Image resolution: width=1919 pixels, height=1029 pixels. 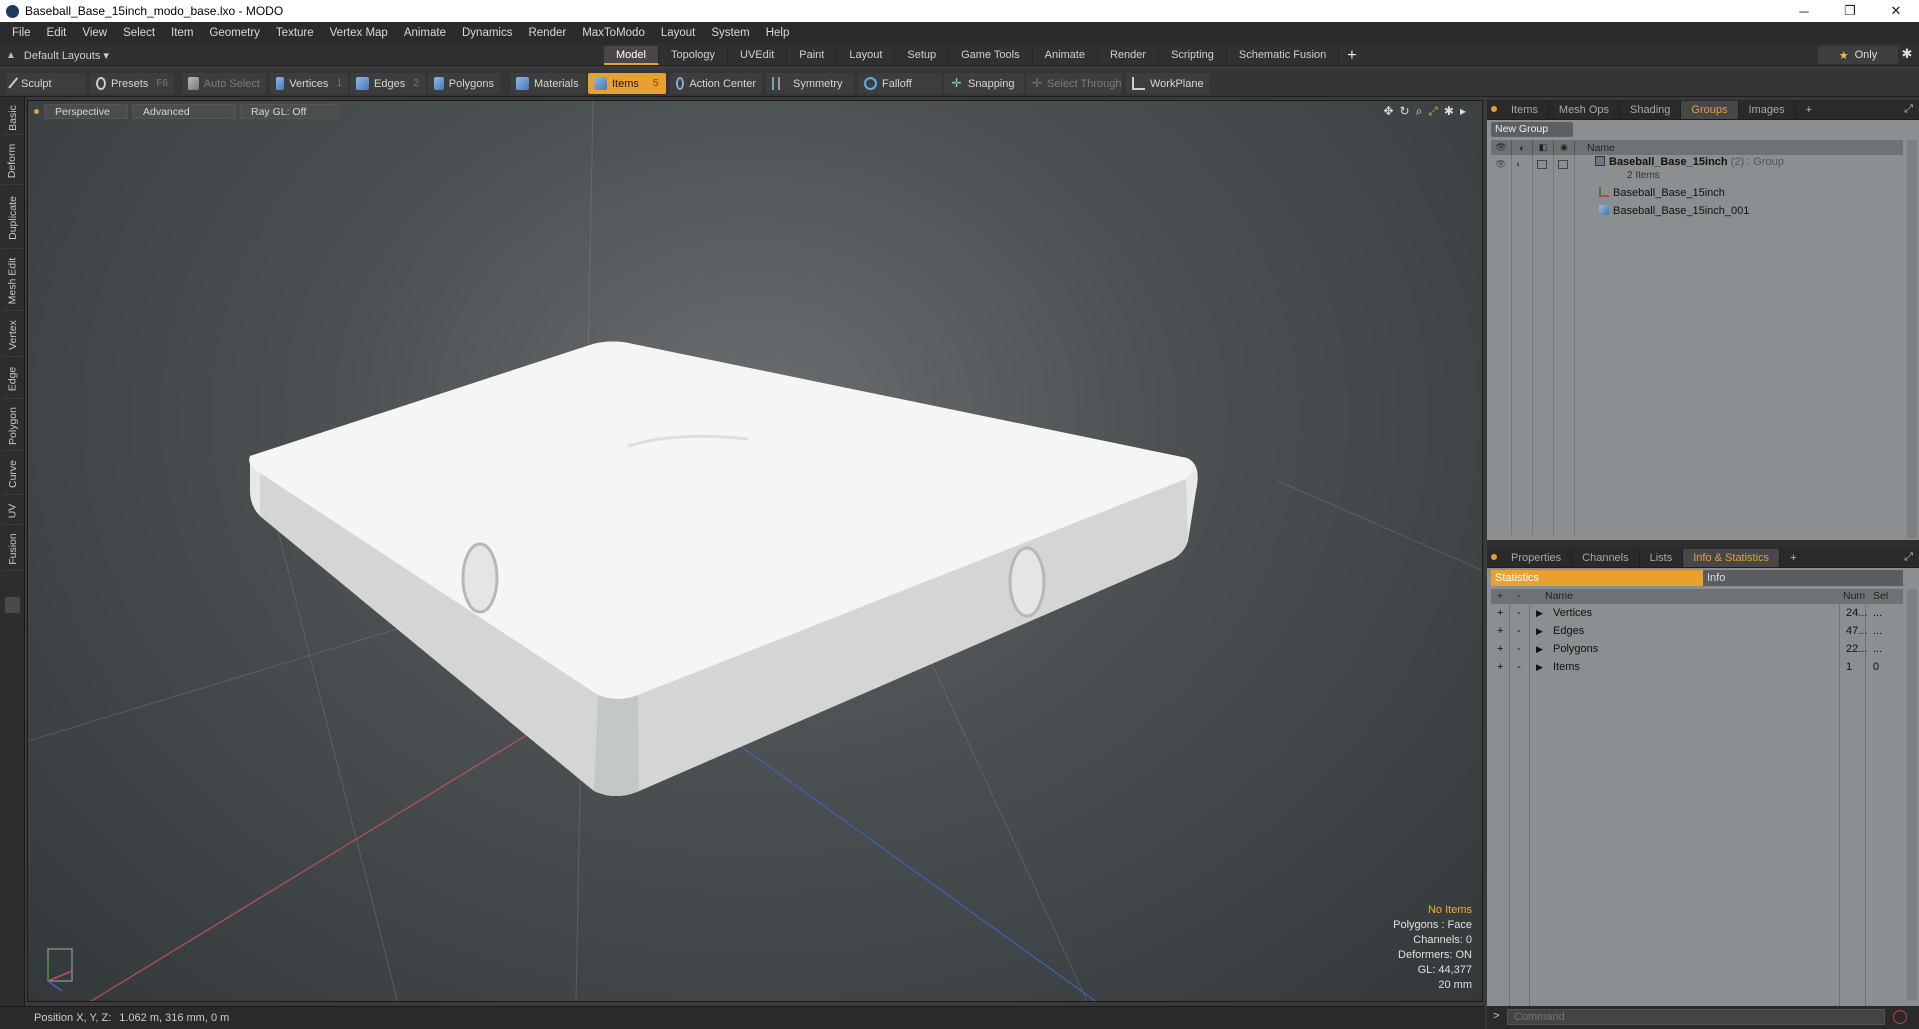 I want to click on command-input, so click(x=1696, y=1017).